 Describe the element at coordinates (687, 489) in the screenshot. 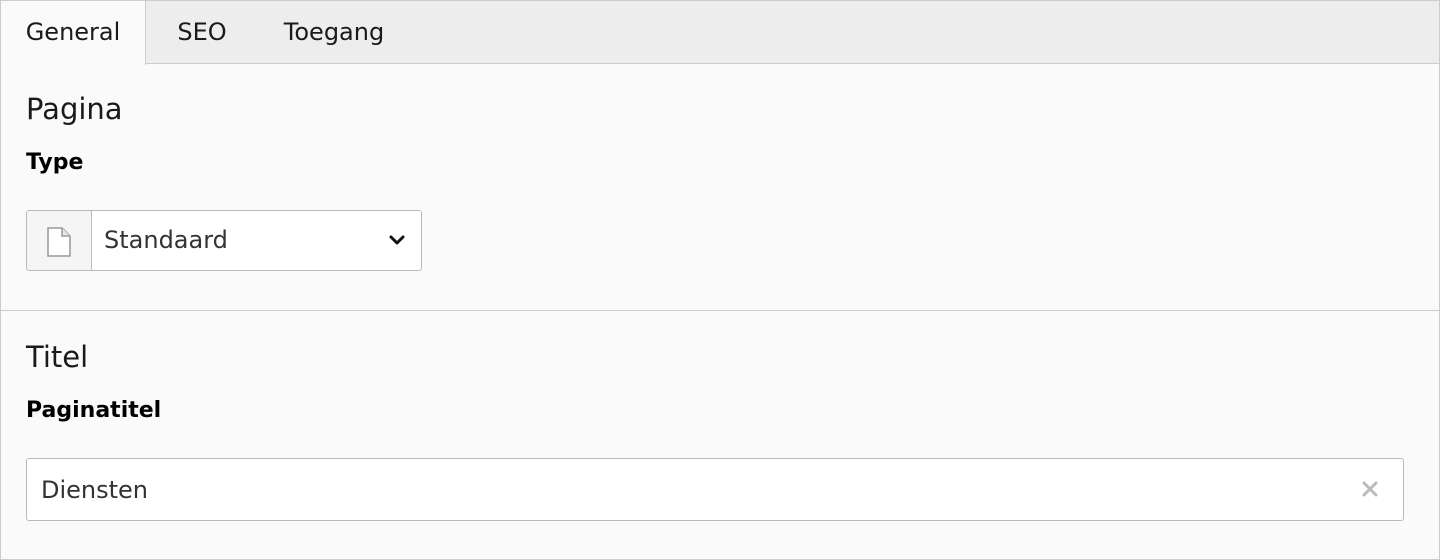

I see `paginatitel-input` at that location.